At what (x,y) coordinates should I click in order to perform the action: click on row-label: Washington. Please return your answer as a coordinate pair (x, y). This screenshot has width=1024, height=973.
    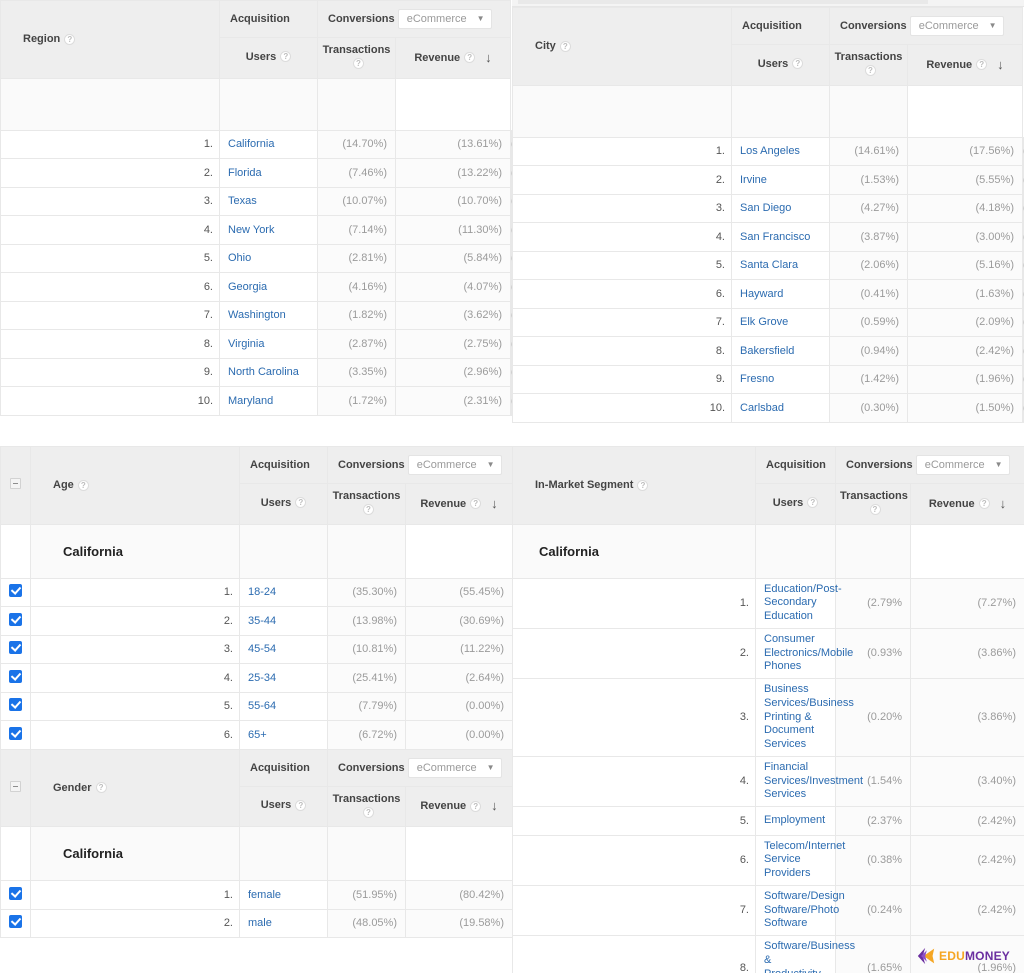
    Looking at the image, I should click on (268, 315).